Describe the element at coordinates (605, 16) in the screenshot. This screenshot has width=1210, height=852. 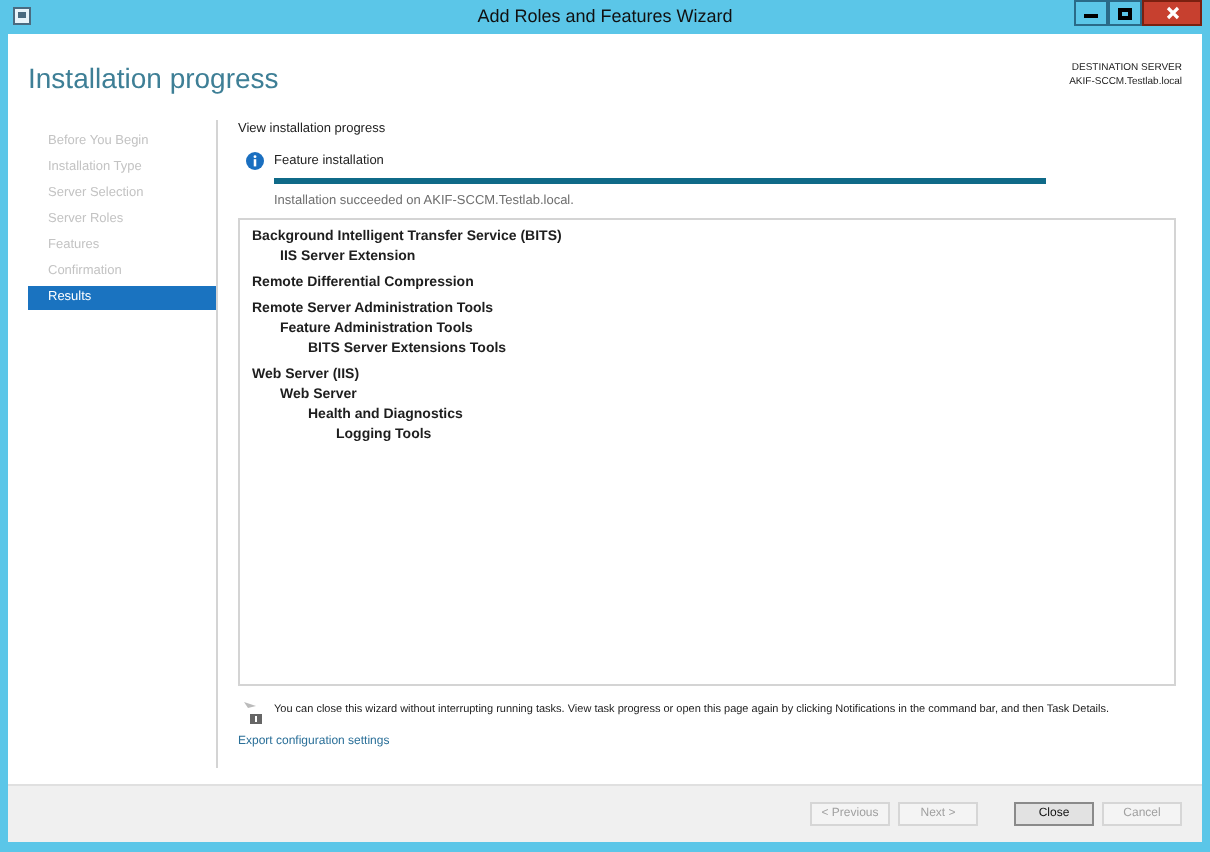
I see `window-title: Add Roles and Features Wizard` at that location.